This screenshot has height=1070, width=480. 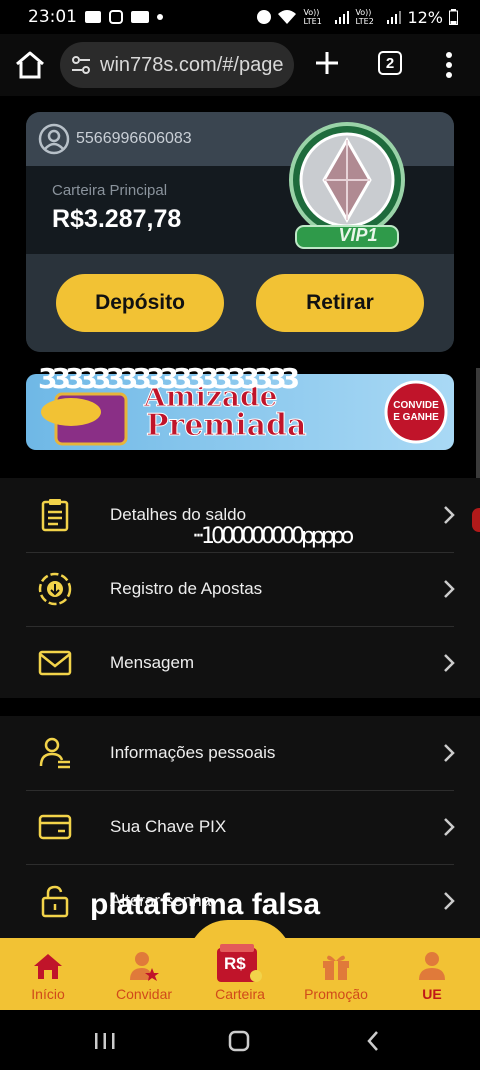 I want to click on menu-item-bet-history: Registro de Apostas, so click(x=240, y=589).